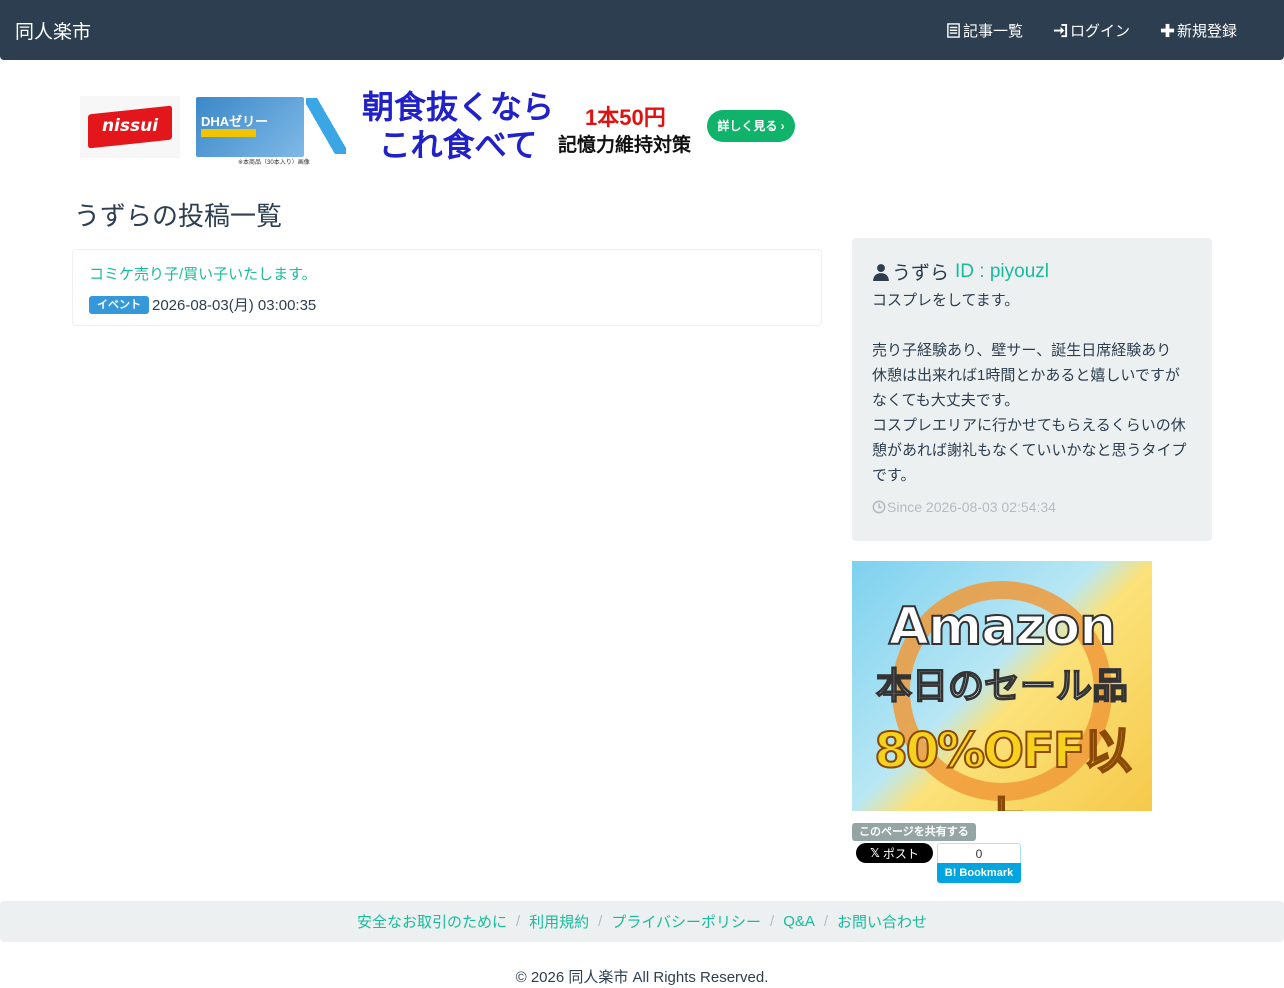 The height and width of the screenshot is (988, 1284). Describe the element at coordinates (1002, 271) in the screenshot. I see `profile-id: ID : piyouzl` at that location.